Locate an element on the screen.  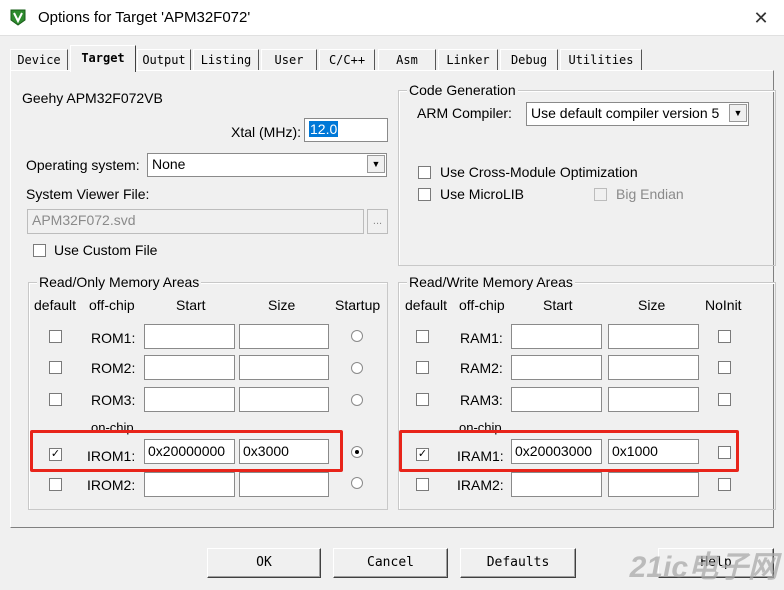
rom1-start-input is located at coordinates (189, 336).